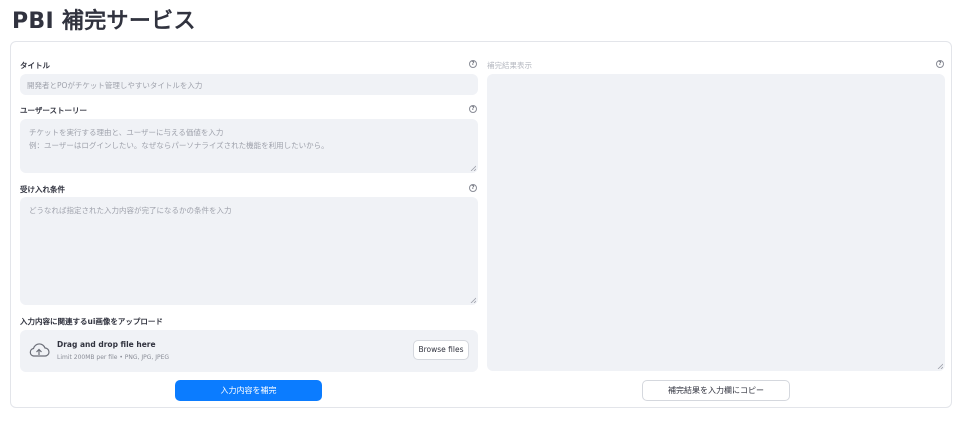 The width and height of the screenshot is (960, 422). What do you see at coordinates (39, 350) in the screenshot?
I see `cloud-upload-icon` at bounding box center [39, 350].